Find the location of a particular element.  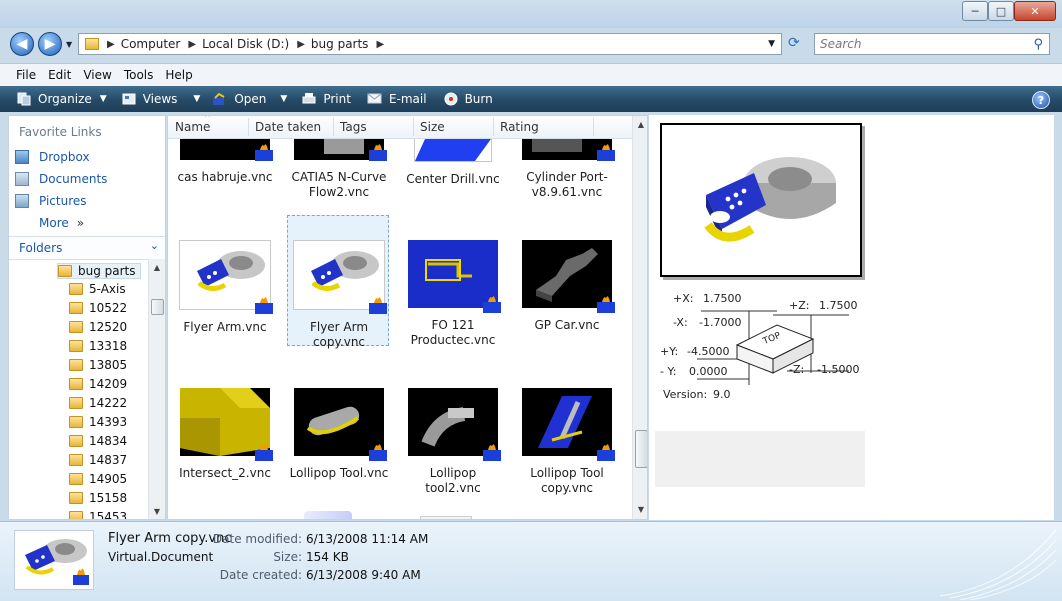

tree-item: 15158 is located at coordinates (98, 498).